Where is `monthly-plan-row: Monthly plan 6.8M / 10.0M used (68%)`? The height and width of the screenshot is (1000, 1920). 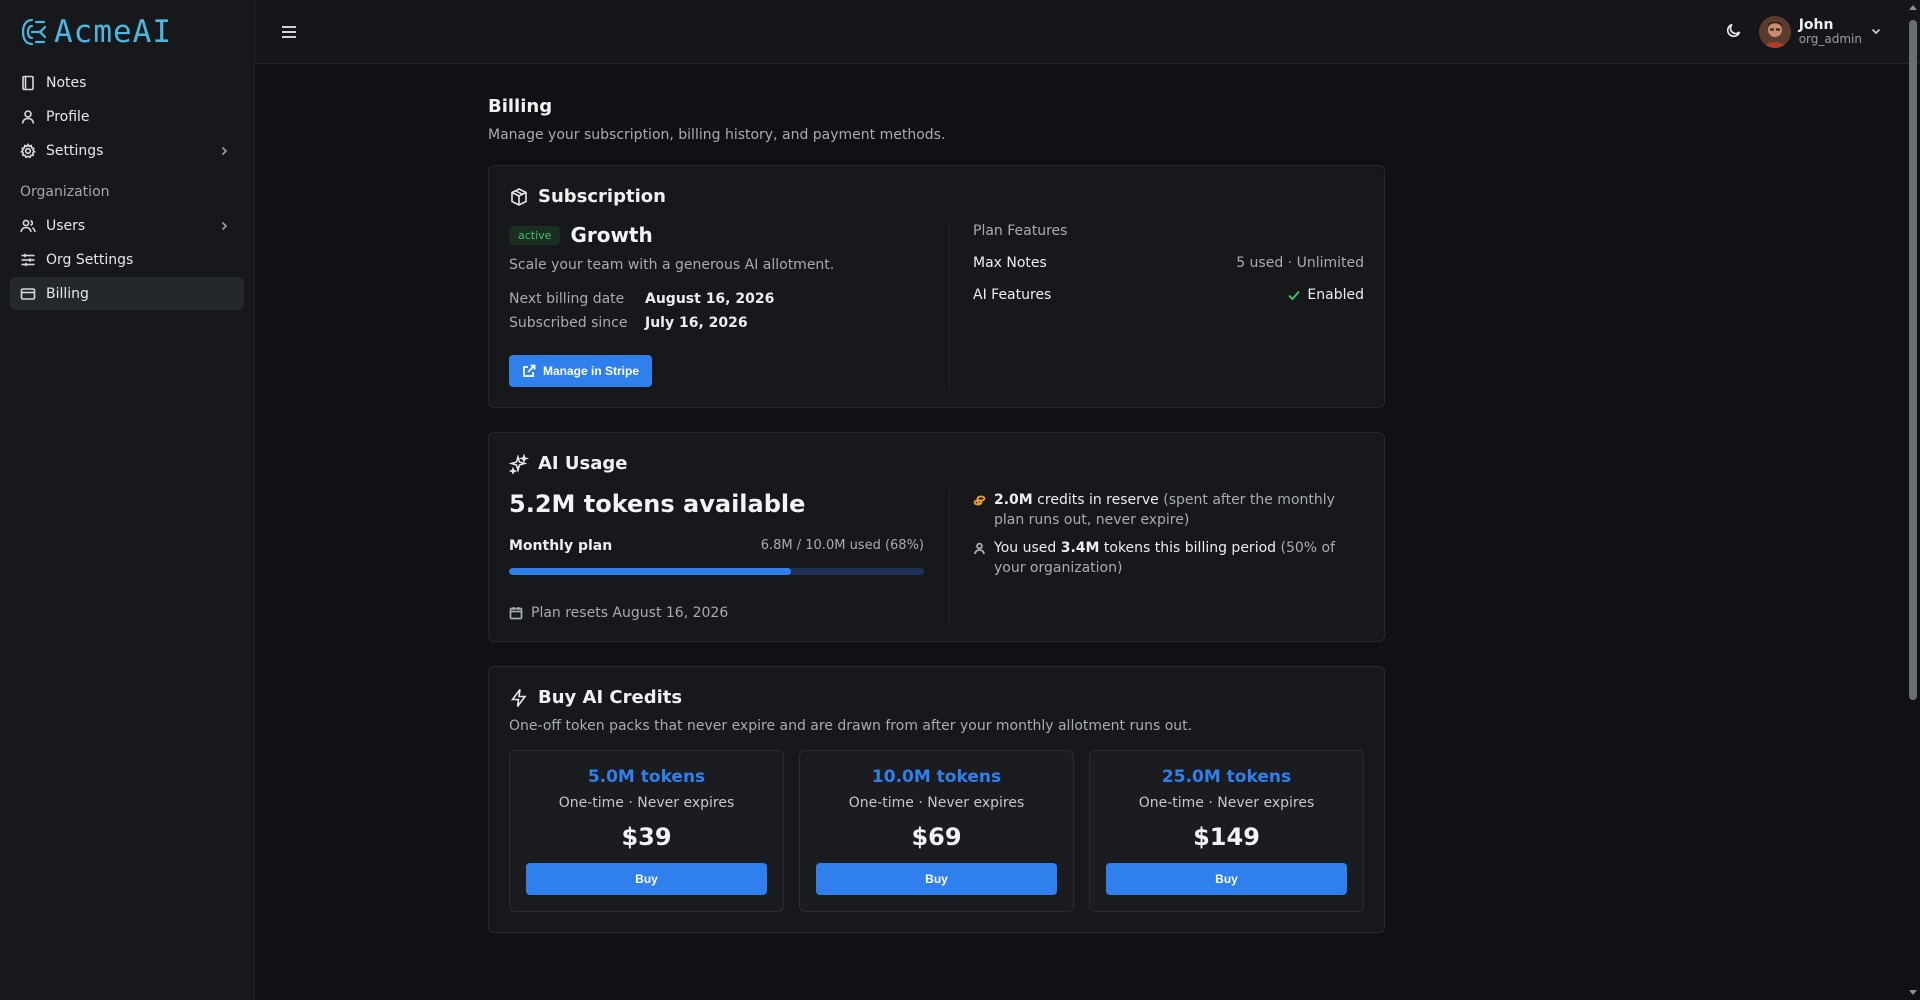 monthly-plan-row: Monthly plan 6.8M / 10.0M used (68%) is located at coordinates (716, 546).